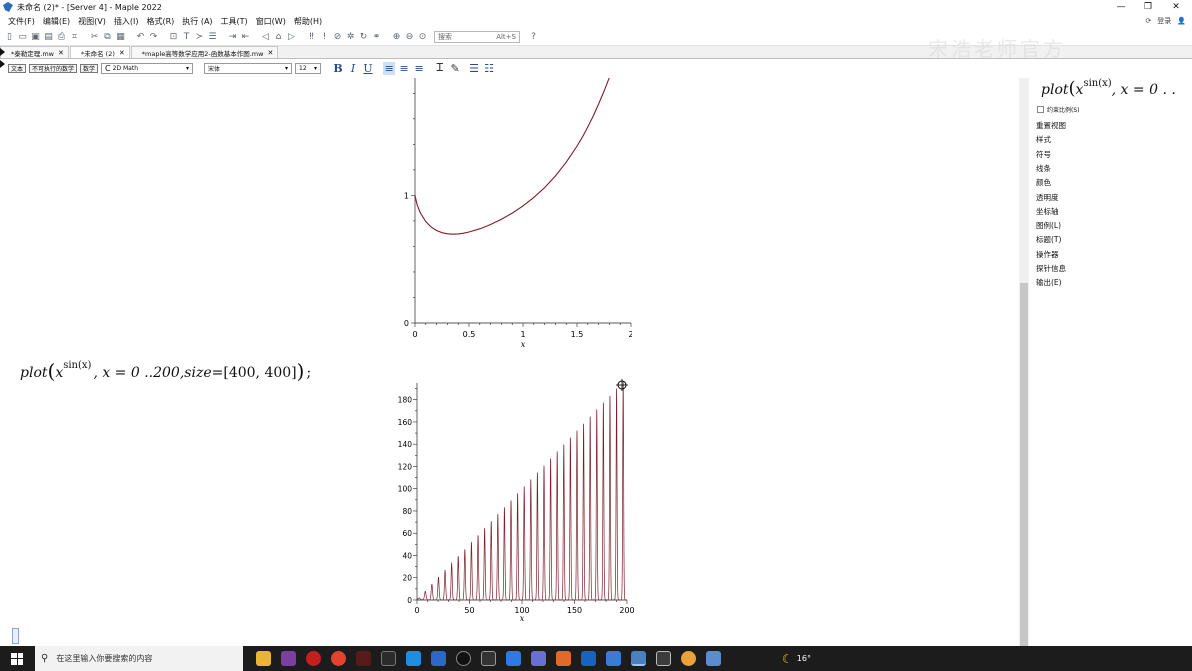  Describe the element at coordinates (1049, 282) in the screenshot. I see `side-panel-item: 输出(E)` at that location.